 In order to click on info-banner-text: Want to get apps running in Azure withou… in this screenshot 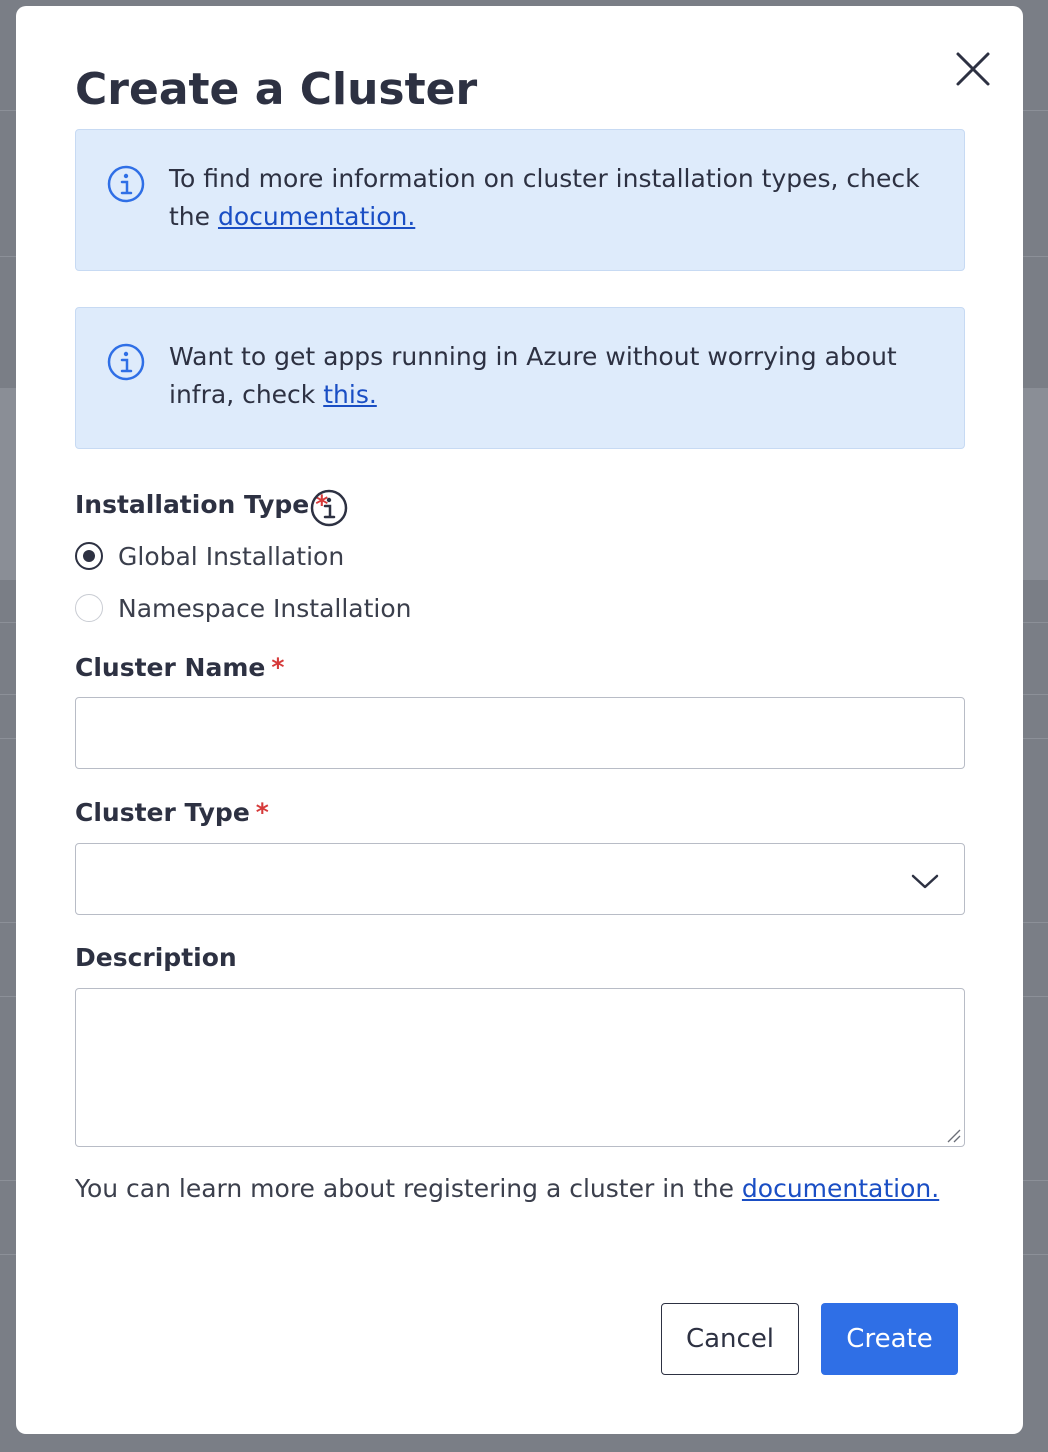, I will do `click(559, 376)`.